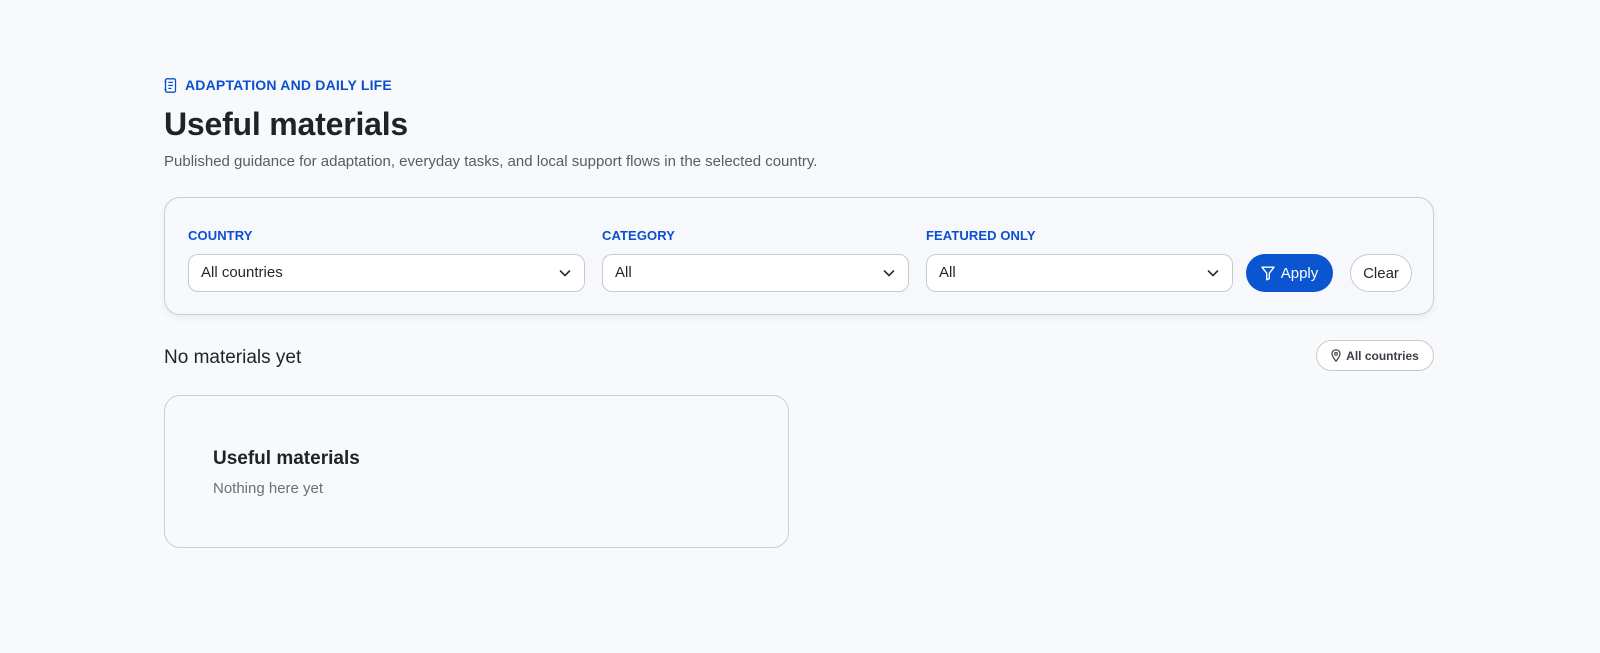  What do you see at coordinates (639, 235) in the screenshot?
I see `category-filter-label: CATEGORY` at bounding box center [639, 235].